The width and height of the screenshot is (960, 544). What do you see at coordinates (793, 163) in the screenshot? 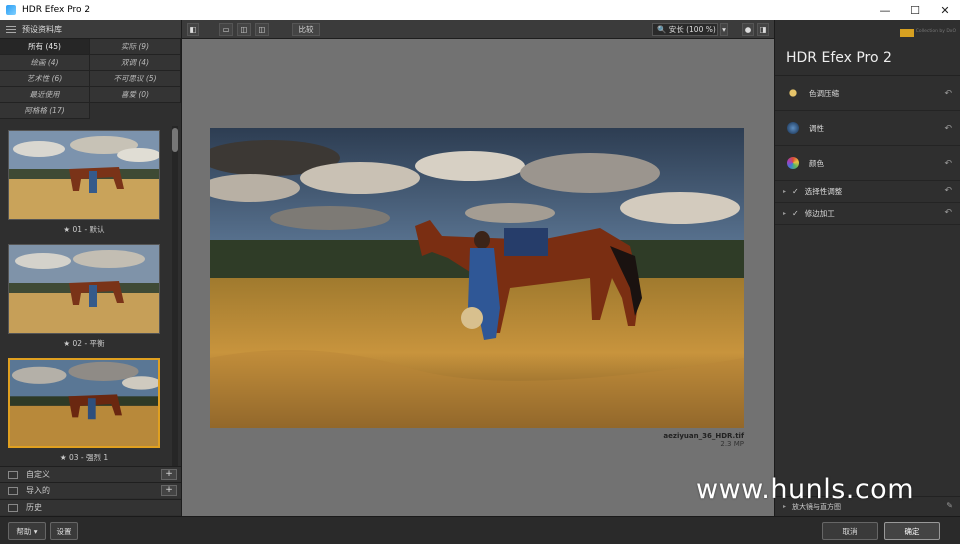
I see `color-wheel-icon` at bounding box center [793, 163].